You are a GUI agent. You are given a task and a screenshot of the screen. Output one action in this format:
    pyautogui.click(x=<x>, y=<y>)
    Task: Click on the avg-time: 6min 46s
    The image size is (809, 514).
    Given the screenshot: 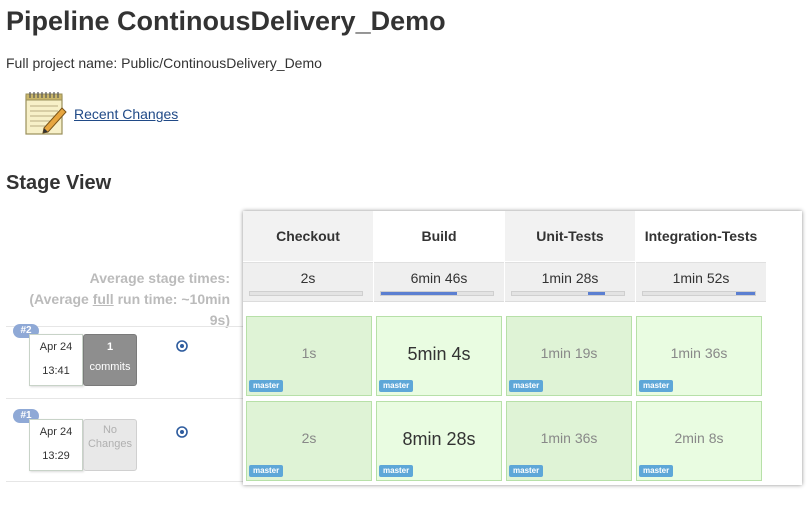 What is the action you would take?
    pyautogui.click(x=439, y=278)
    